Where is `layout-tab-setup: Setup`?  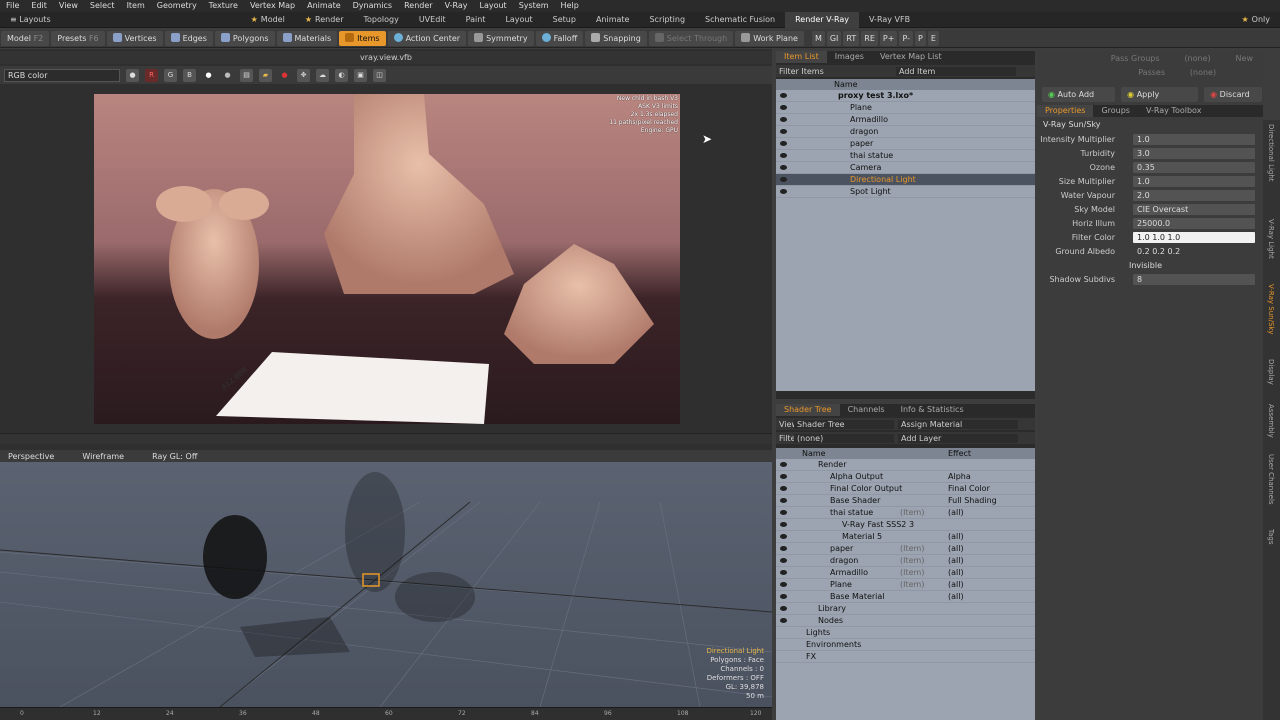
layout-tab-setup: Setup is located at coordinates (564, 20).